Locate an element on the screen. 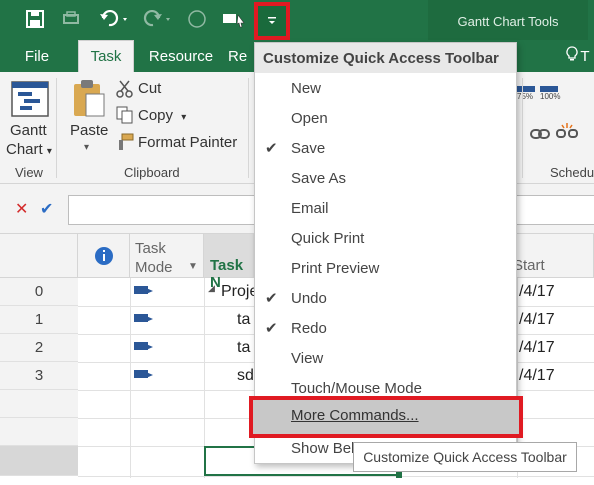  qat-dropdown-icon is located at coordinates (272, 20).